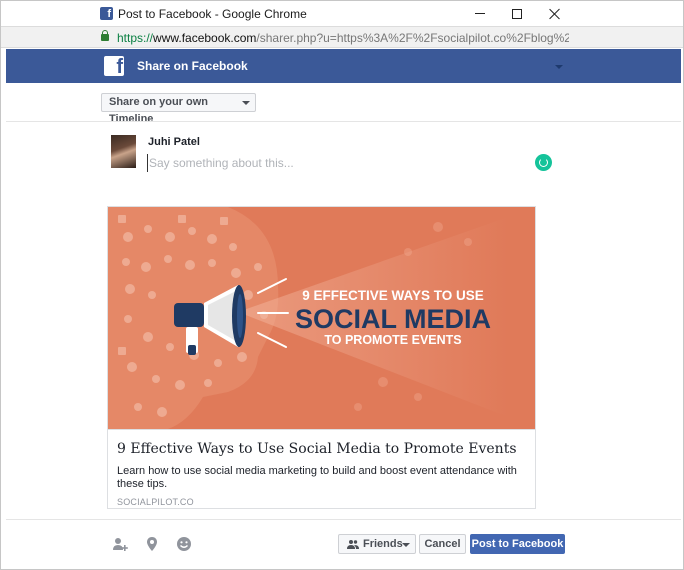 This screenshot has width=684, height=570. Describe the element at coordinates (184, 544) in the screenshot. I see `feeling-smiley-icon` at that location.